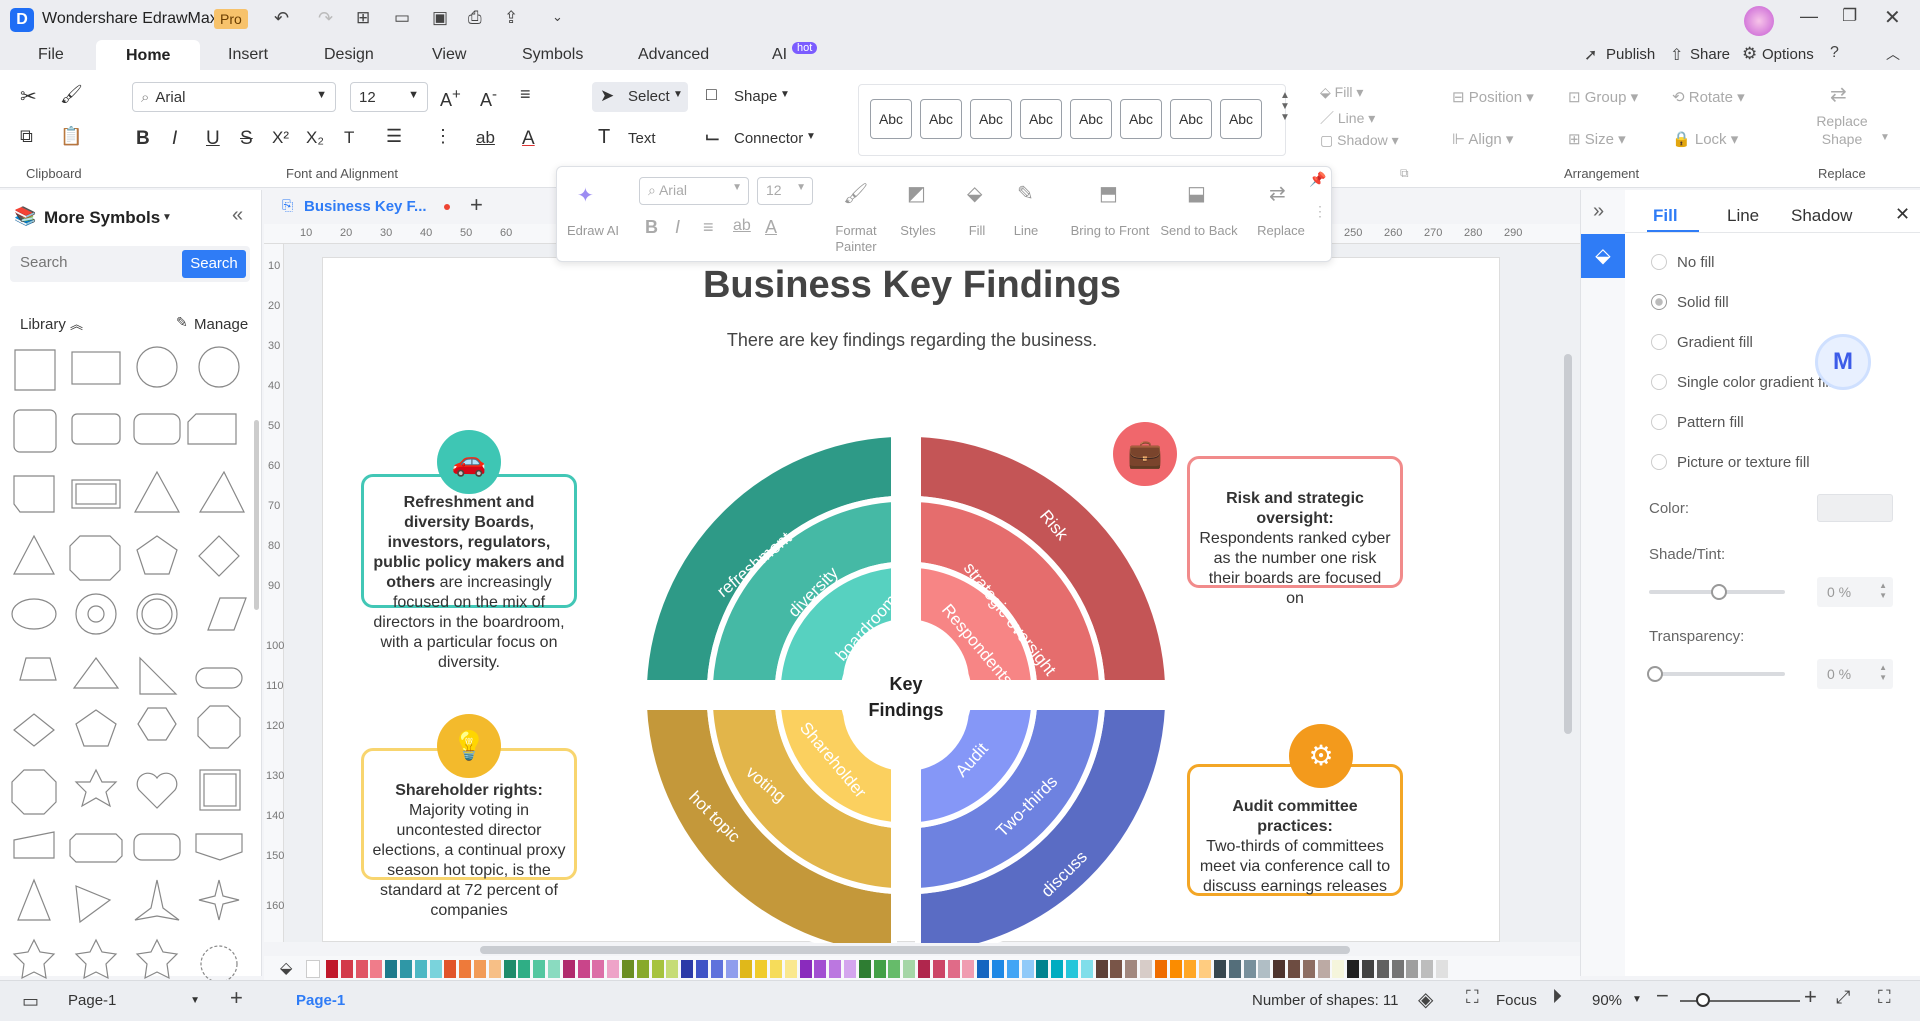  What do you see at coordinates (525, 94) in the screenshot?
I see `align-icon: ≡` at bounding box center [525, 94].